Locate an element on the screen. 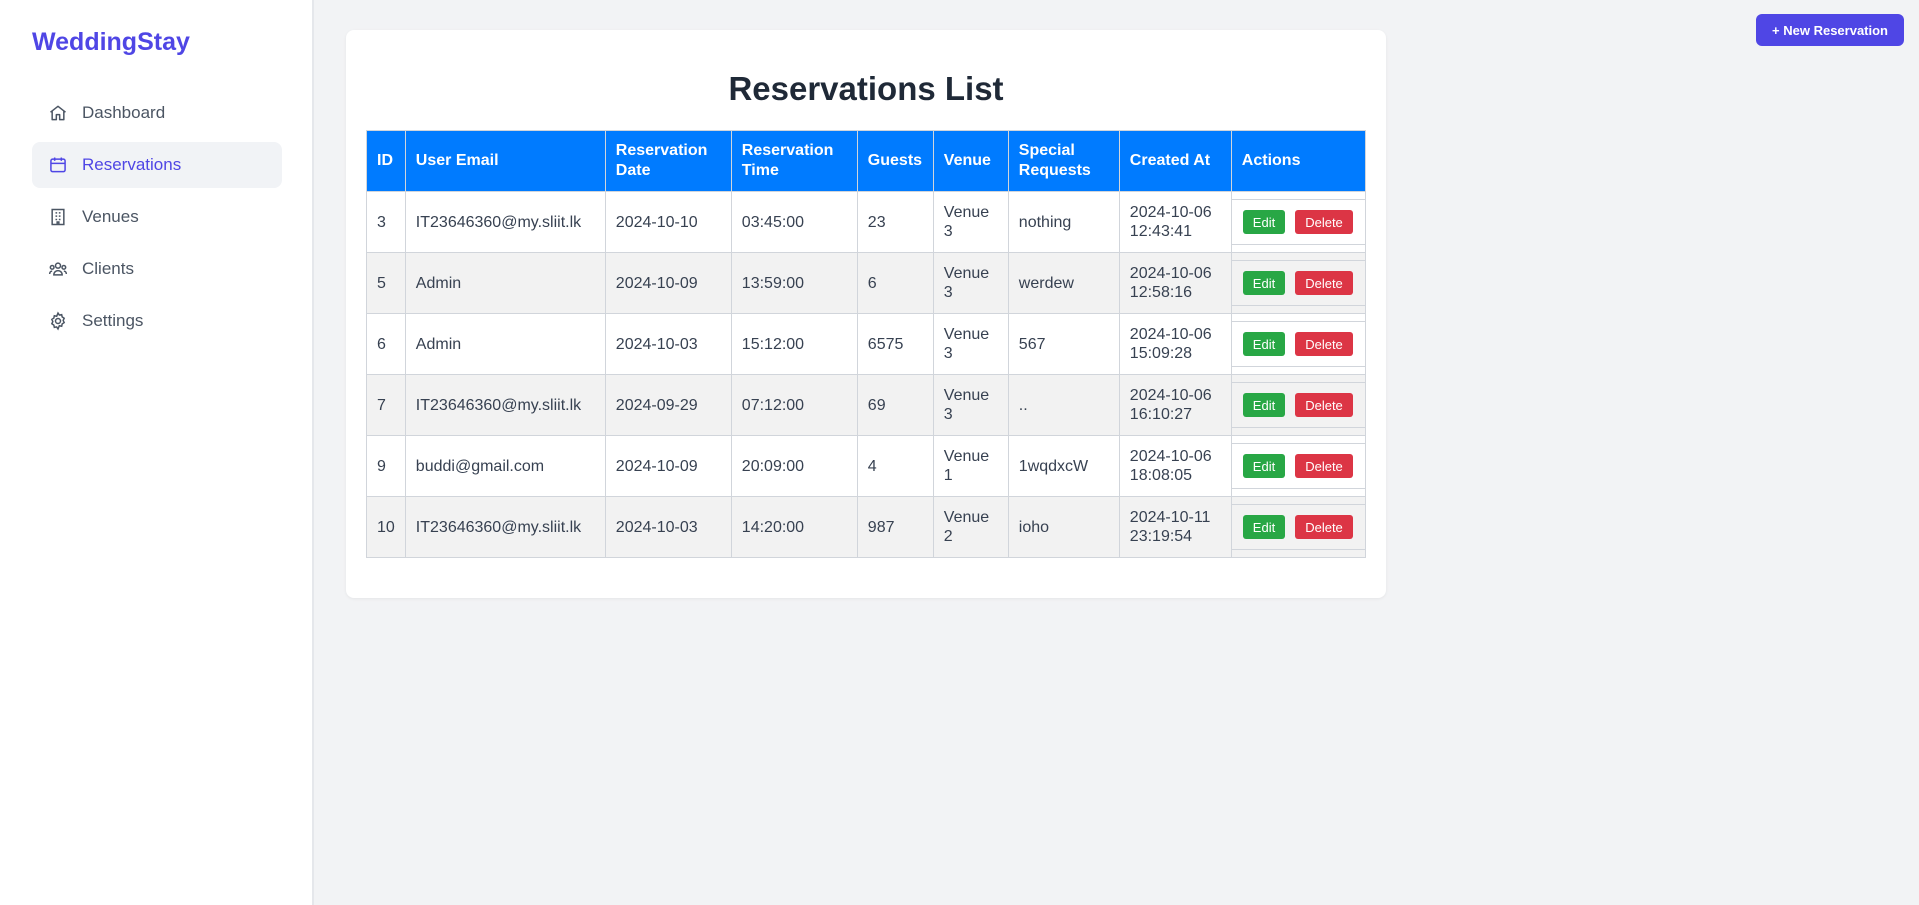 The image size is (1919, 905). sidebar-item-dashboard: Dashboard is located at coordinates (157, 113).